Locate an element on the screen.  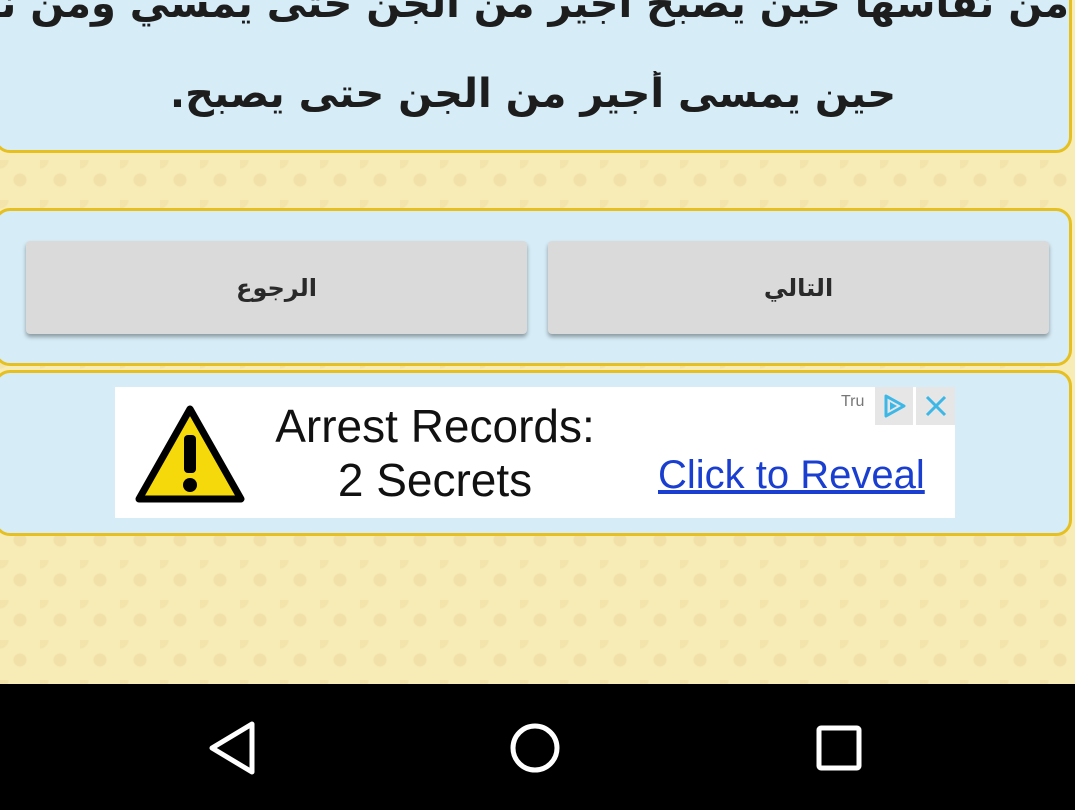
nav-recent-icon is located at coordinates (839, 748).